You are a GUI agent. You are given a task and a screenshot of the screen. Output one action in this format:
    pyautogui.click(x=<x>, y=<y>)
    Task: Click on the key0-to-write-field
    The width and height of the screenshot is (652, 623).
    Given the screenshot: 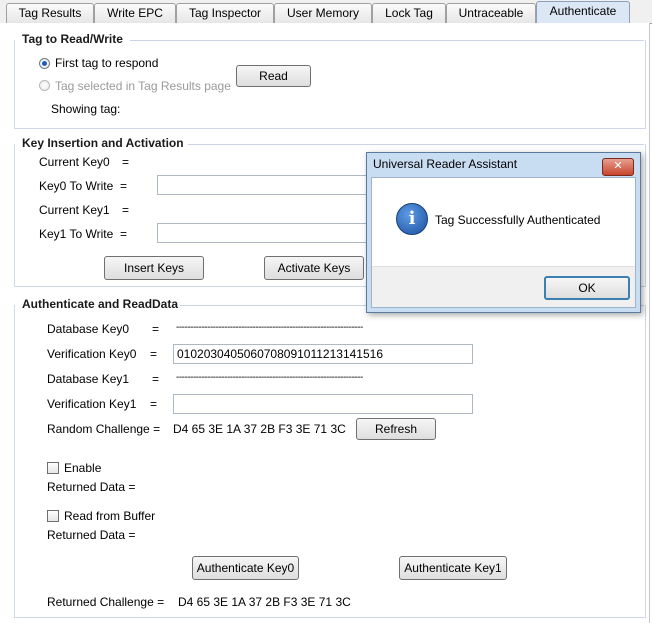 What is the action you would take?
    pyautogui.click(x=264, y=185)
    